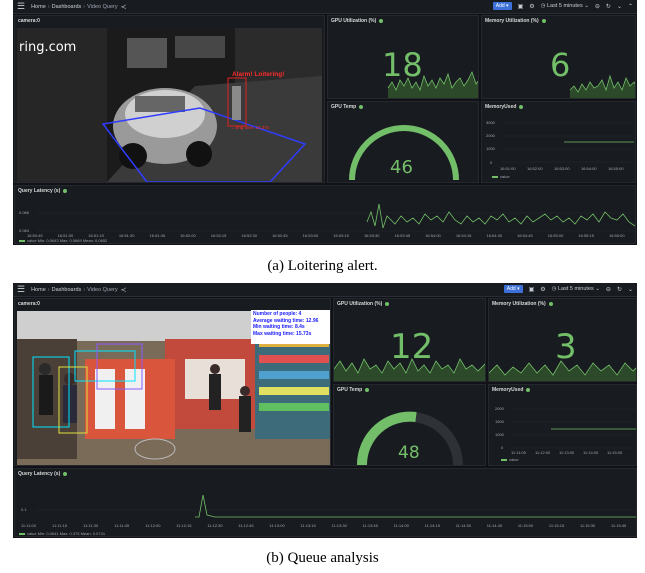  I want to click on gpu-util-panel: GPU Utilization (%) 12, so click(409, 340).